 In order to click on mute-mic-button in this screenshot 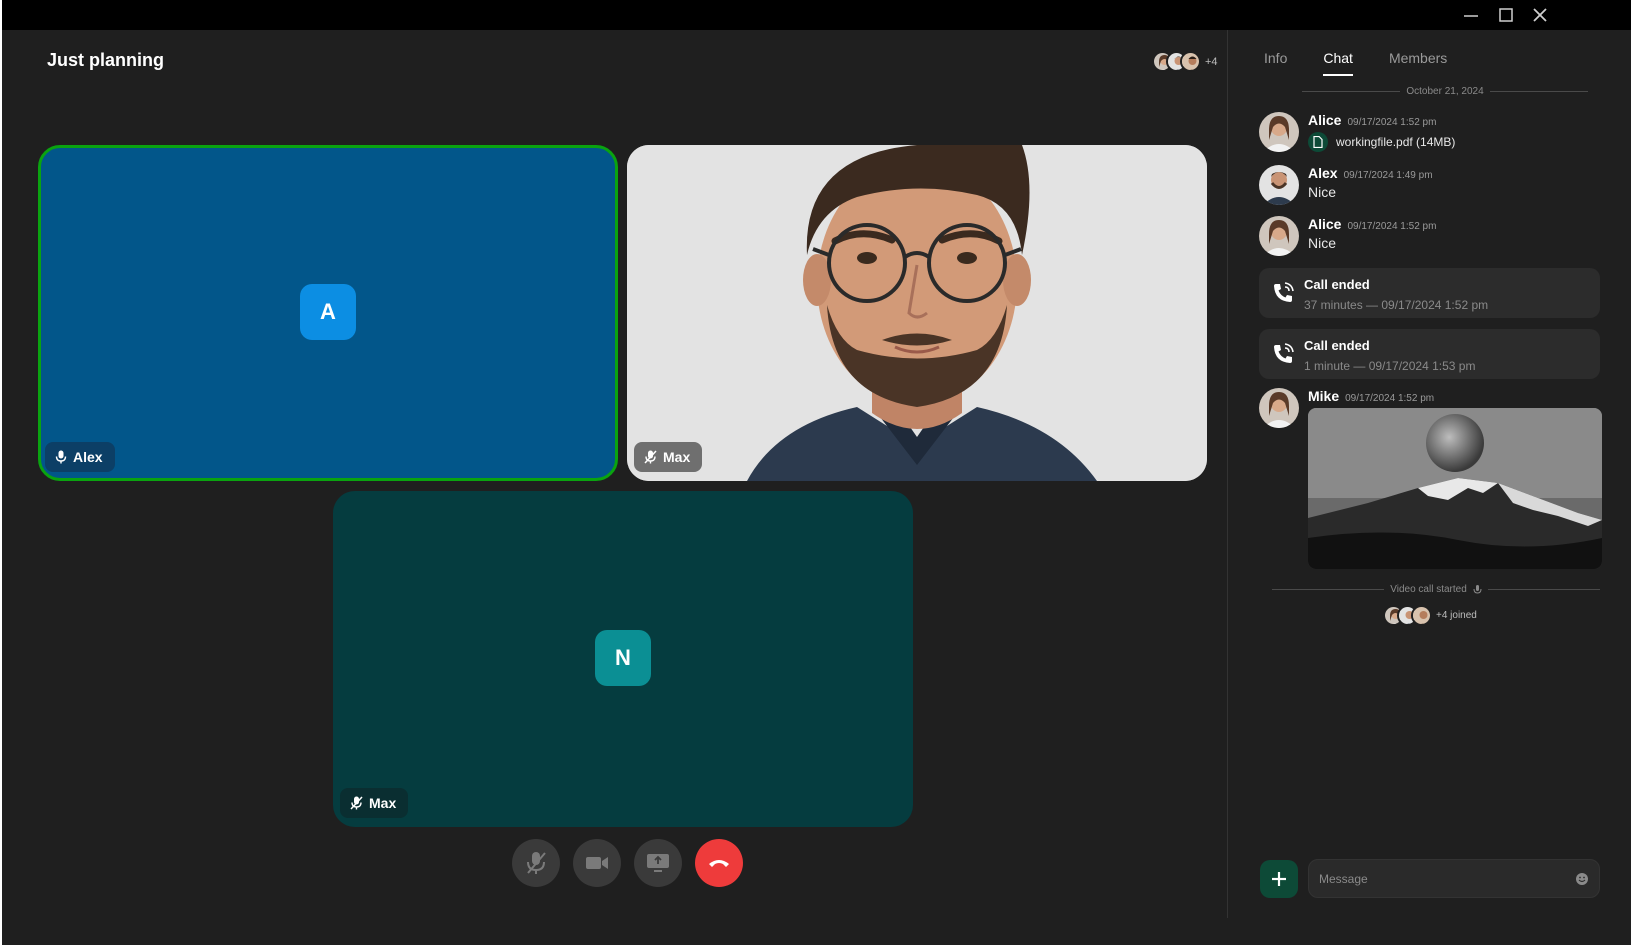, I will do `click(536, 863)`.